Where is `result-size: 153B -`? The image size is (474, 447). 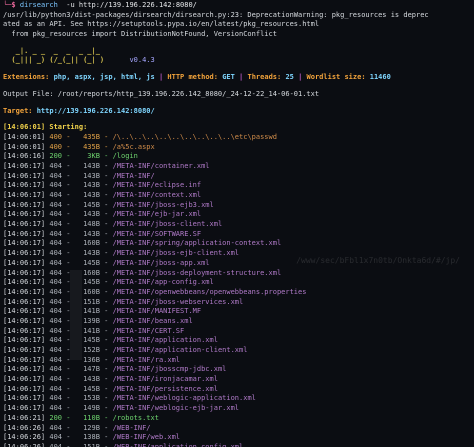
result-size: 153B - is located at coordinates (93, 398).